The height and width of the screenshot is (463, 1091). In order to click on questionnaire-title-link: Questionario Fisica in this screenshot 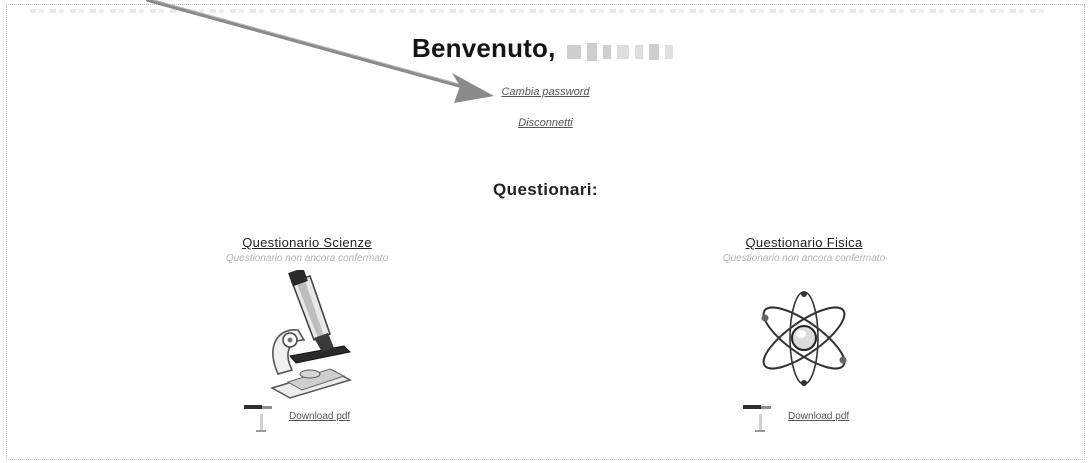, I will do `click(804, 242)`.